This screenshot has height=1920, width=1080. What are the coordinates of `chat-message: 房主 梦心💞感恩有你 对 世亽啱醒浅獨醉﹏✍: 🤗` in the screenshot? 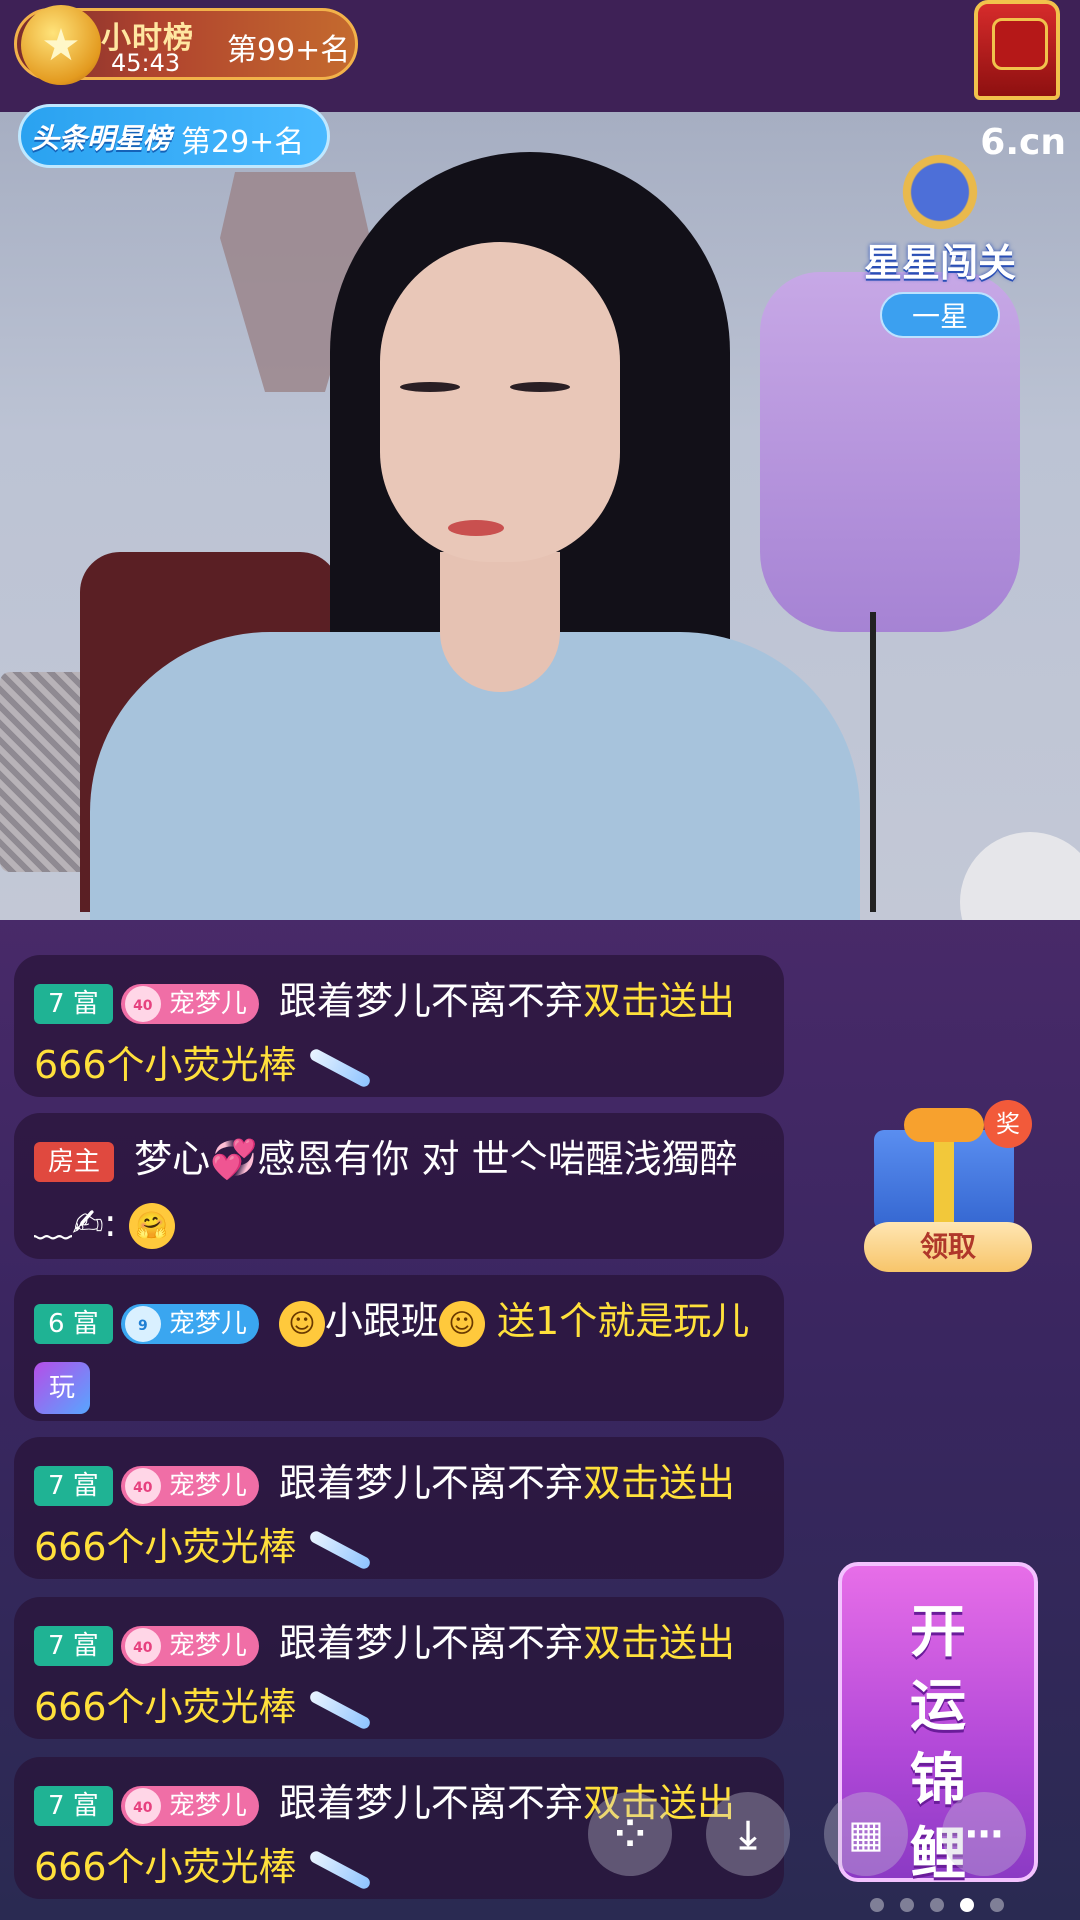 It's located at (399, 1186).